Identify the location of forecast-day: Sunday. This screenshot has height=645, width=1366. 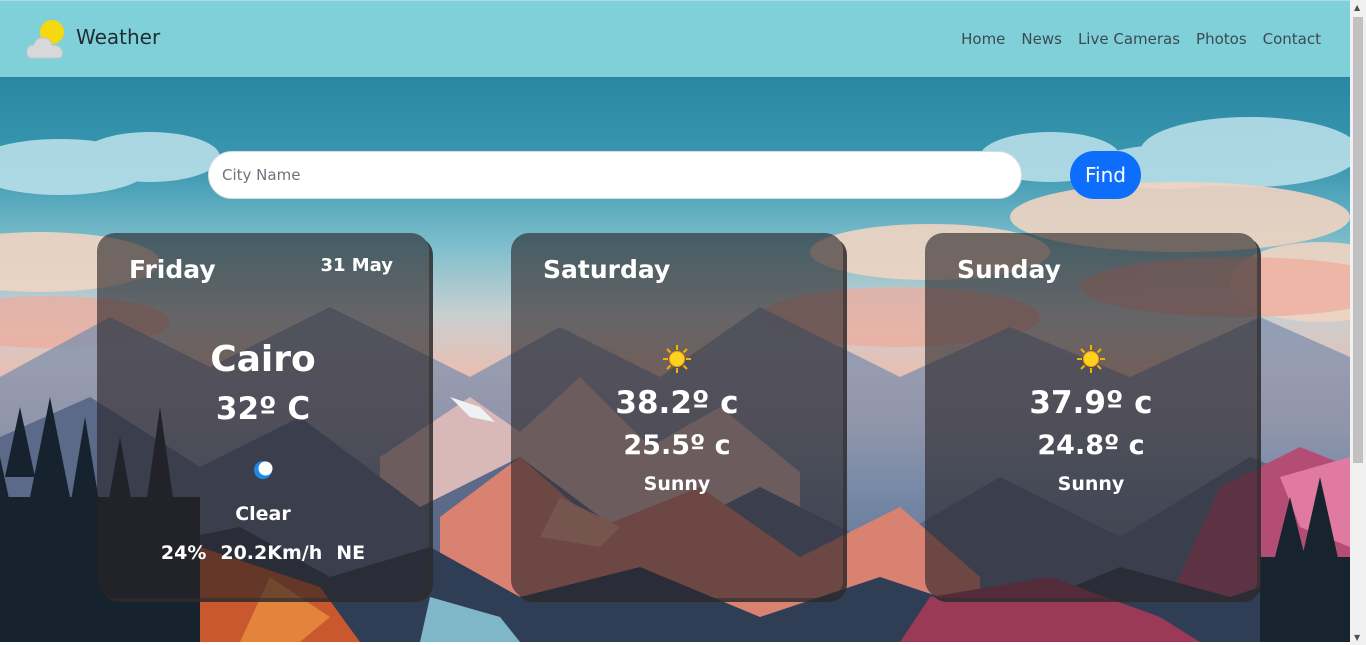
(1009, 269).